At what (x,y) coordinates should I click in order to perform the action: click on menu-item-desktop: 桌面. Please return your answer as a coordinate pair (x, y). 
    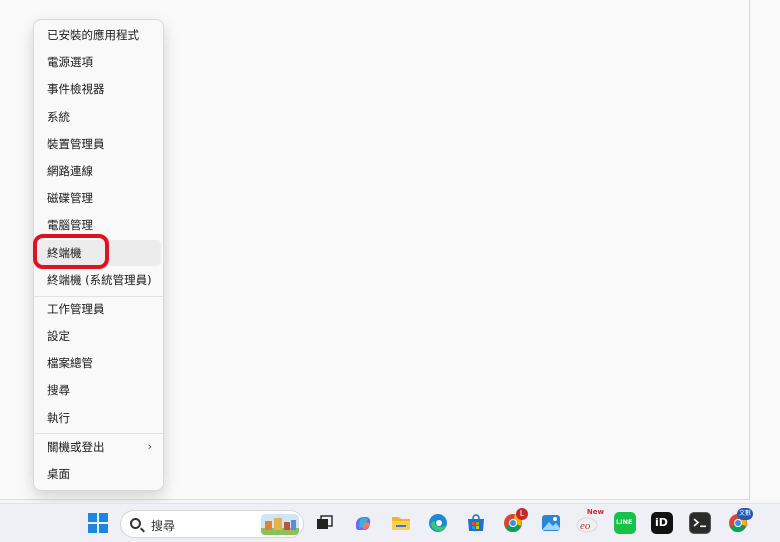
    Looking at the image, I should click on (99, 474).